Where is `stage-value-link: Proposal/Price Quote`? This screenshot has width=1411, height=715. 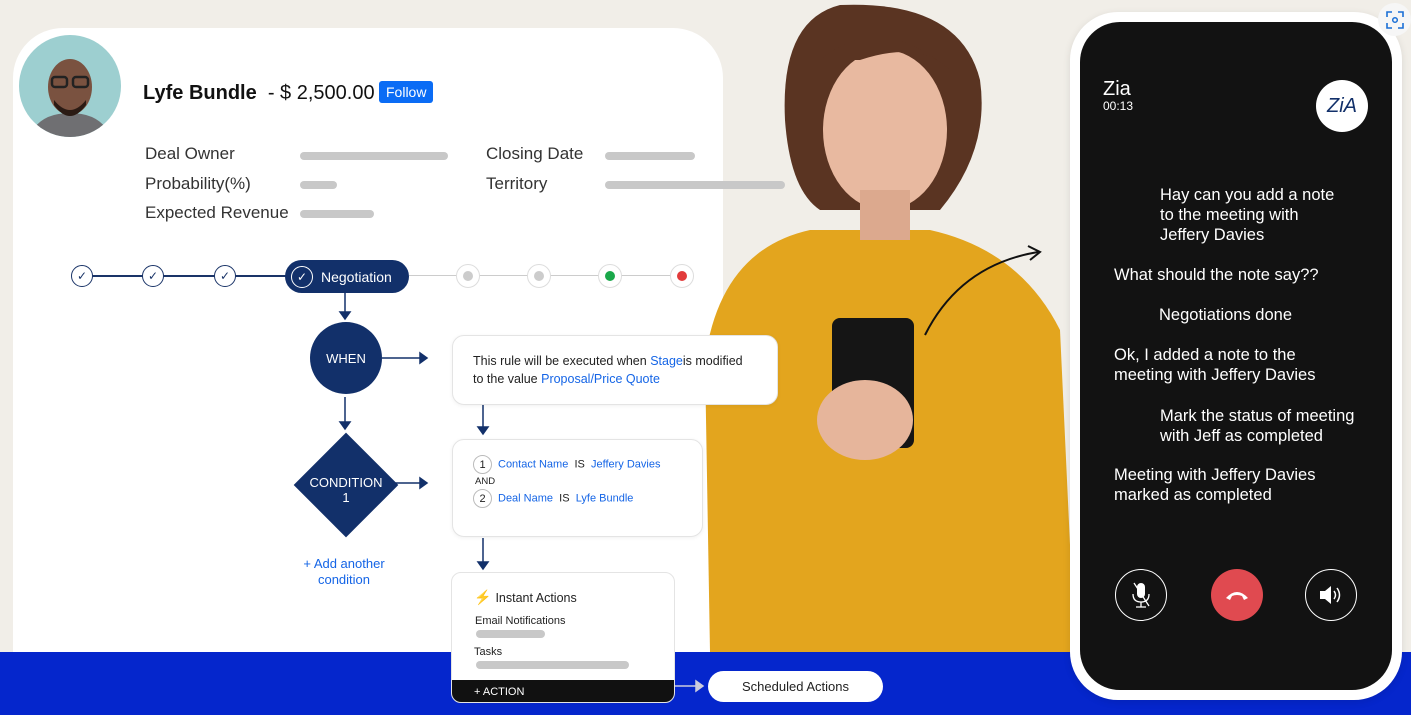
stage-value-link: Proposal/Price Quote is located at coordinates (600, 379).